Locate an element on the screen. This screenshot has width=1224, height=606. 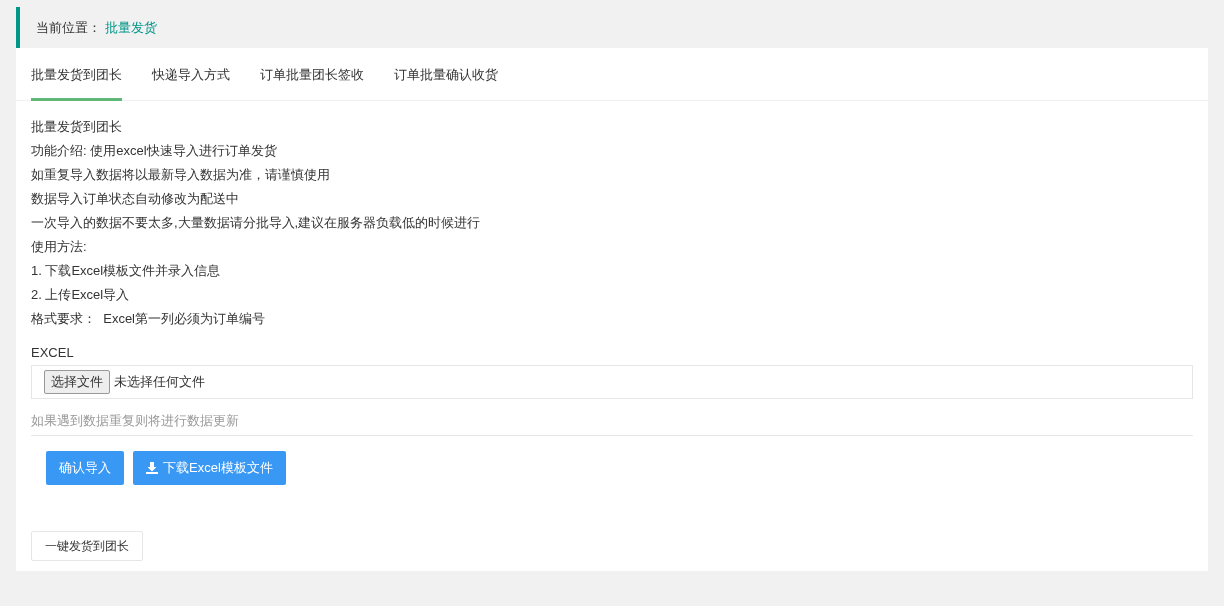
intro-text: 格式要求： Excel第一列必须为订单编号 is located at coordinates (148, 319).